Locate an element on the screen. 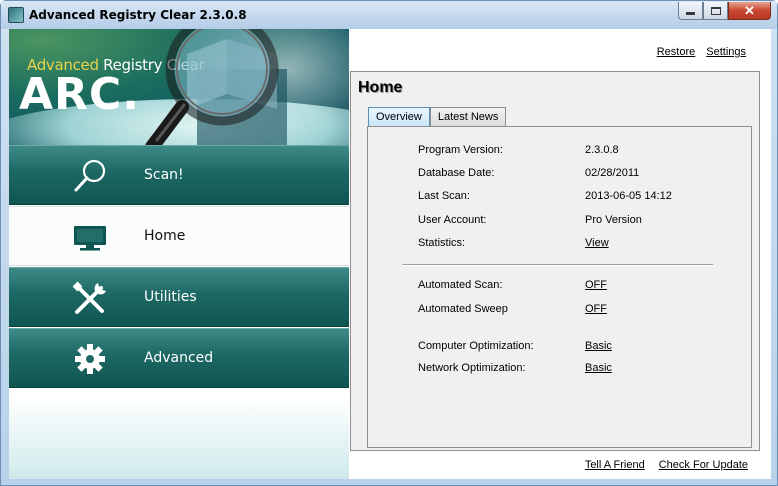 Image resolution: width=778 pixels, height=486 pixels. nav-label-home: Home is located at coordinates (165, 236).